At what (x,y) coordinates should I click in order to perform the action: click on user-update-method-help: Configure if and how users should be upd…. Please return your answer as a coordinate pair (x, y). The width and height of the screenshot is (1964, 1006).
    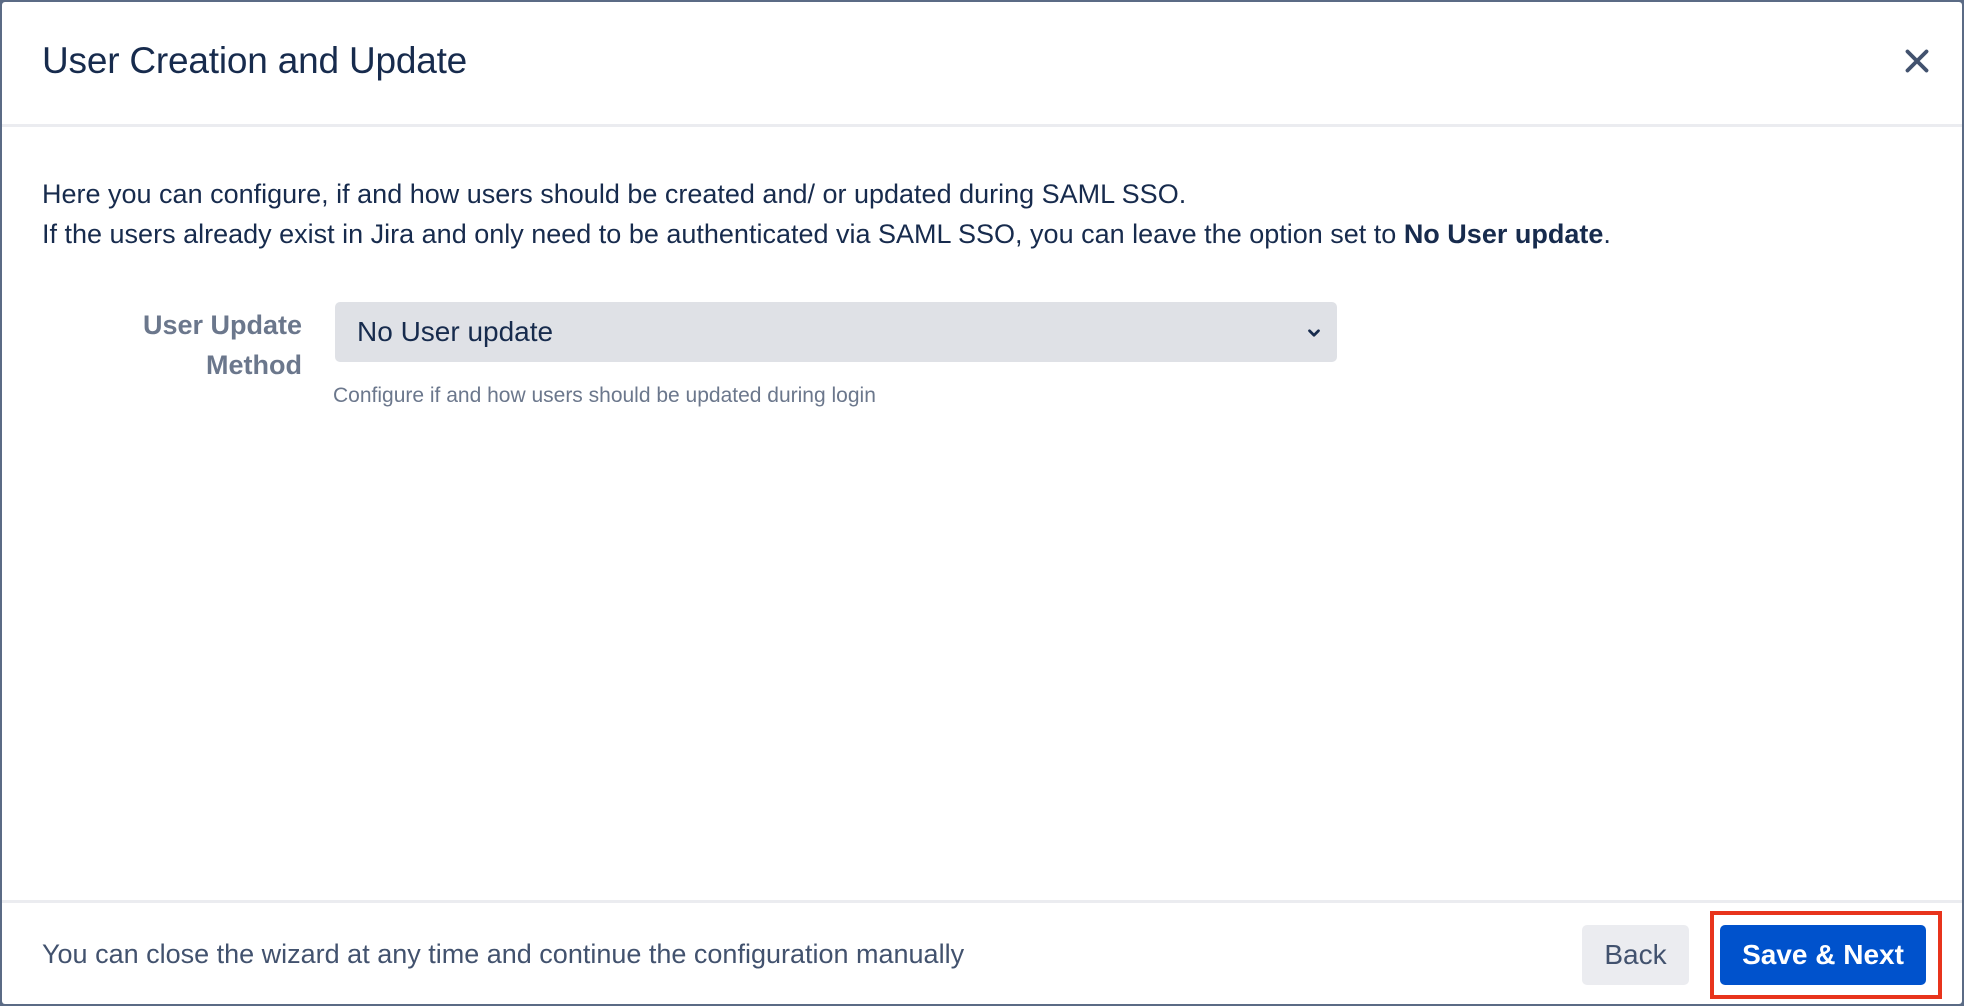
    Looking at the image, I should click on (604, 395).